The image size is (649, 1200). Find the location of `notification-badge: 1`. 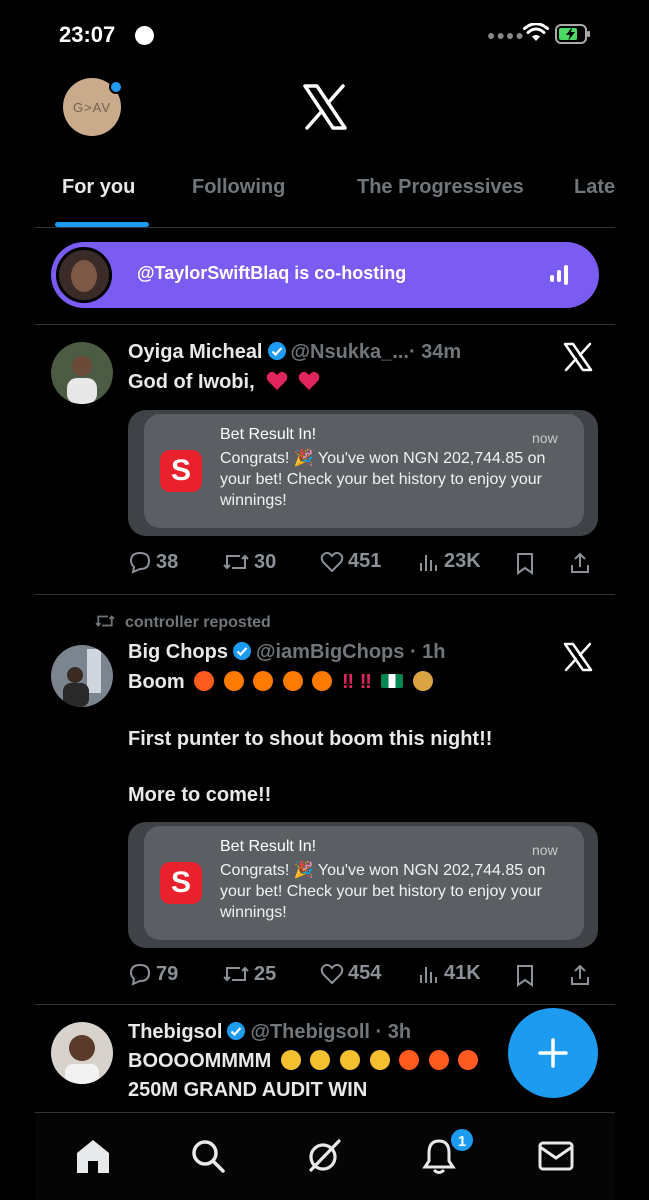

notification-badge: 1 is located at coordinates (462, 1140).